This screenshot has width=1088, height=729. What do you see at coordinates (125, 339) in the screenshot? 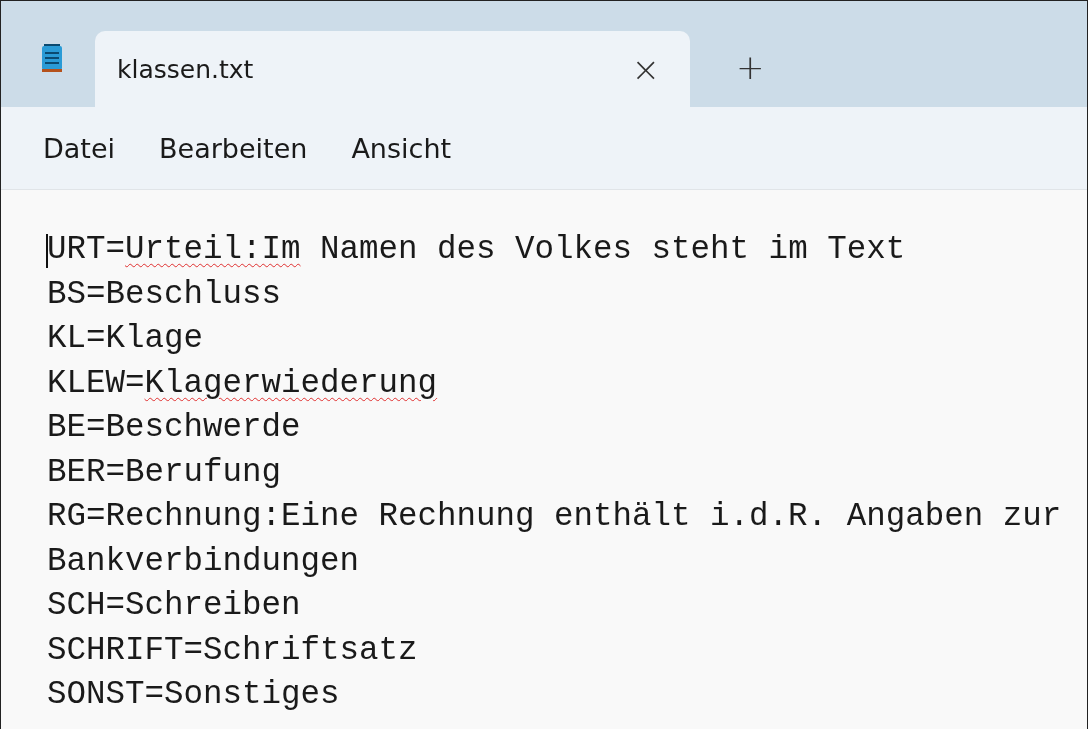
I see `text-line: KL=Klage` at bounding box center [125, 339].